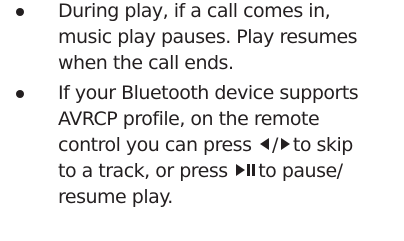  I want to click on text-line: If your Bluetooth device supports, so click(208, 93).